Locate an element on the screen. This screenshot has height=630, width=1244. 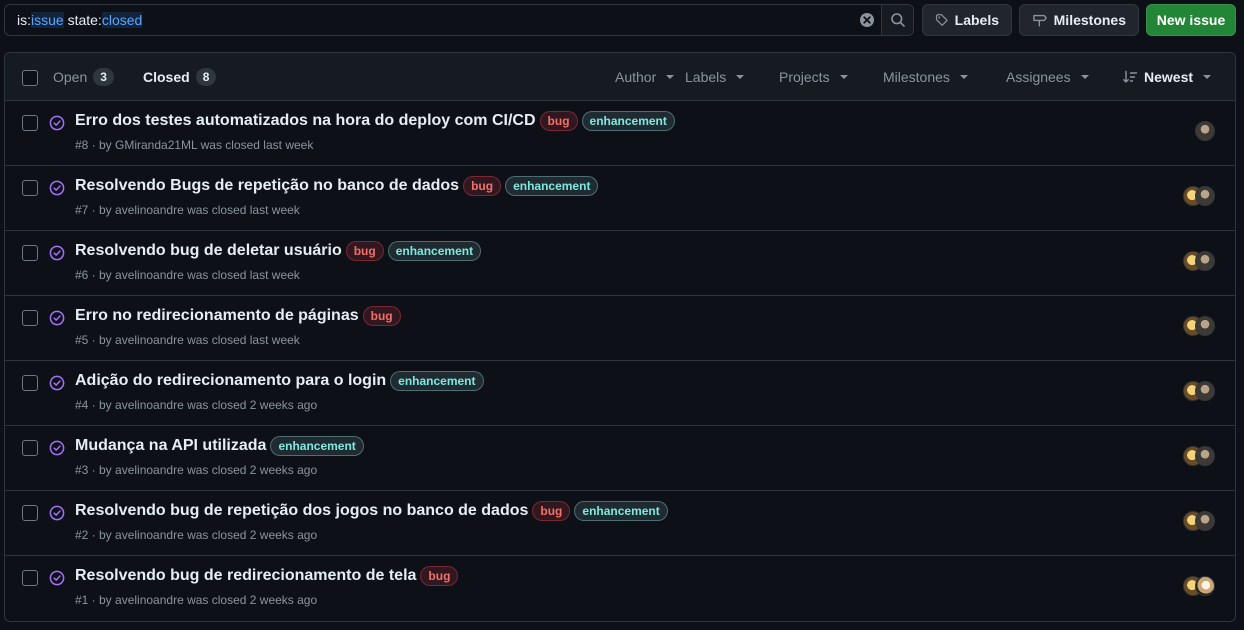
author-filter: Author is located at coordinates (645, 77).